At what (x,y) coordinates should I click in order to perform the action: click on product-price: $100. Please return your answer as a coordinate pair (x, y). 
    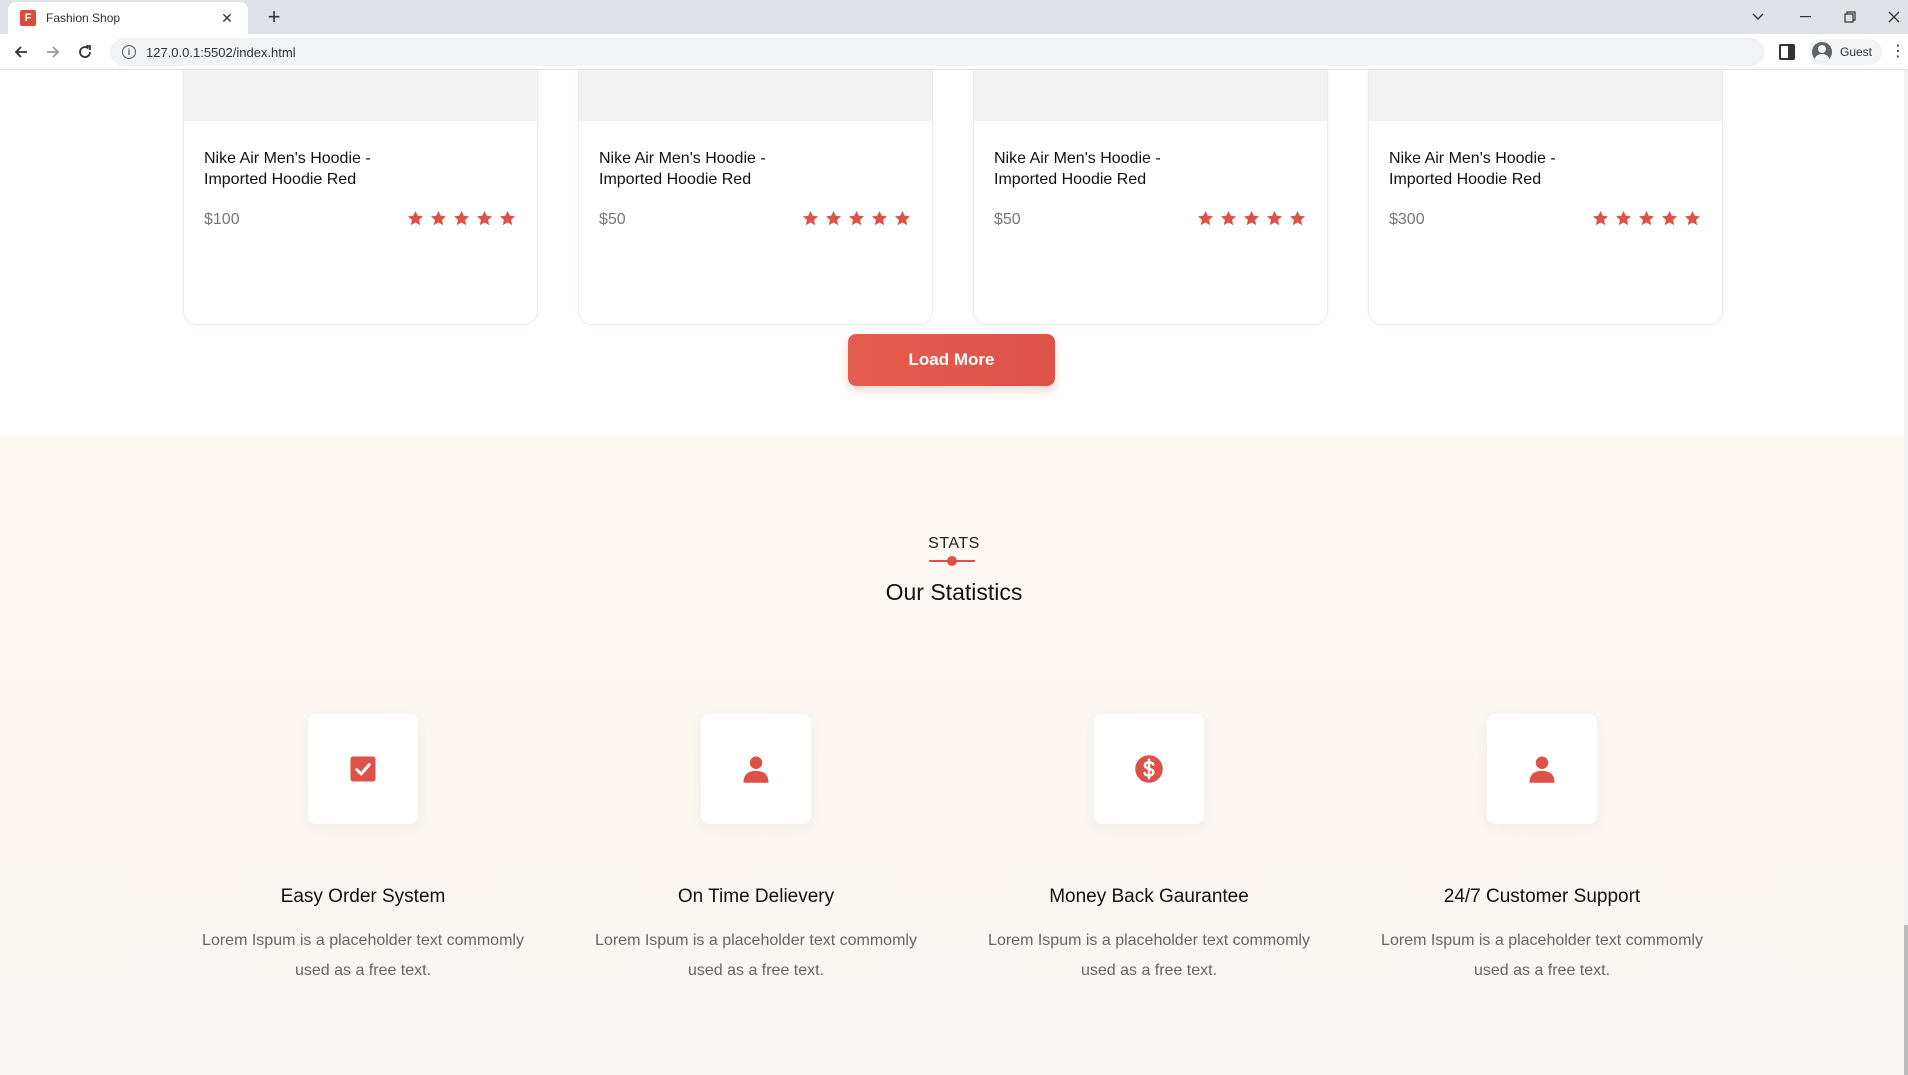
    Looking at the image, I should click on (222, 219).